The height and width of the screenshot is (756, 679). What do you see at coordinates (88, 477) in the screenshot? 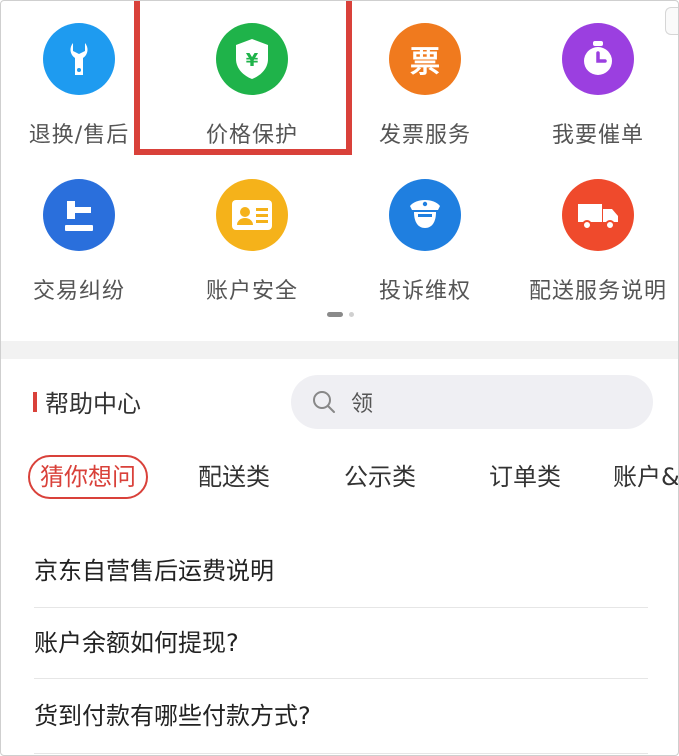
I see `tab-guess: 猜你想问` at bounding box center [88, 477].